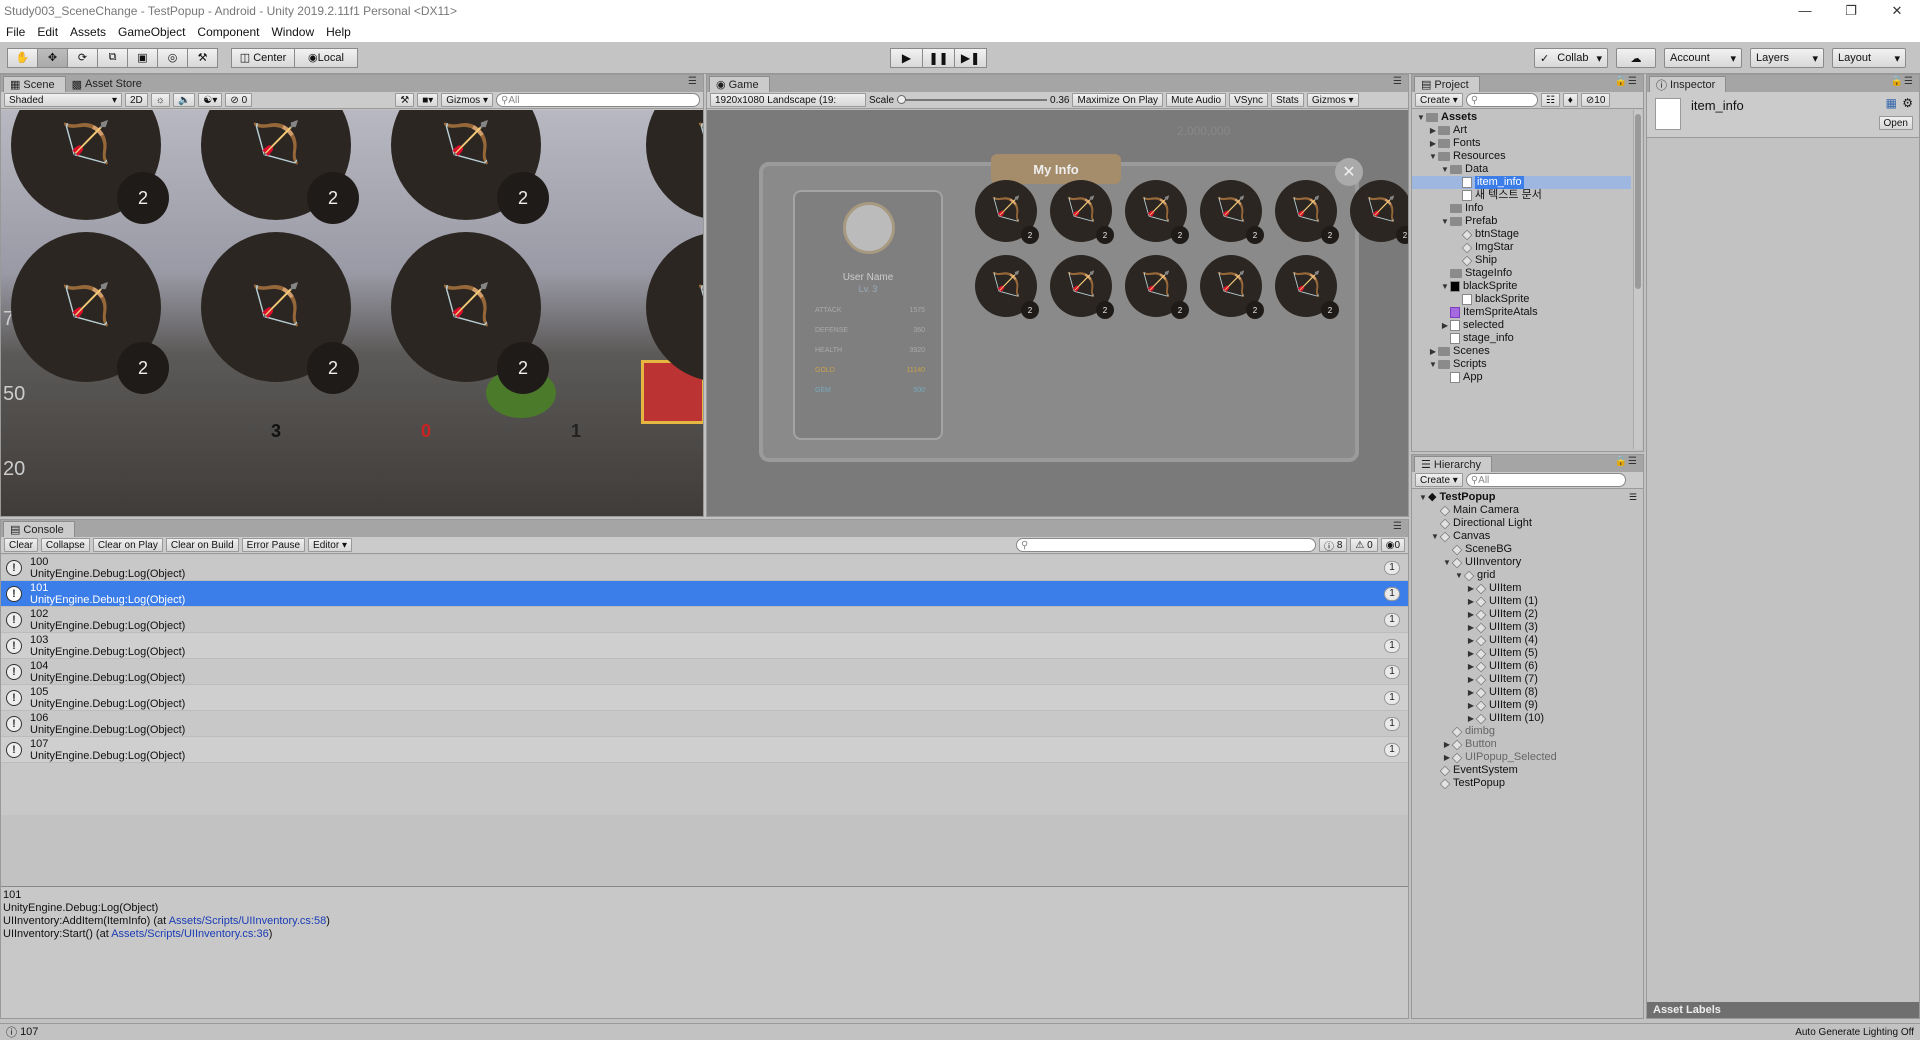 The width and height of the screenshot is (1920, 1040). Describe the element at coordinates (1521, 364) in the screenshot. I see `project-item: ▼ Scripts` at that location.